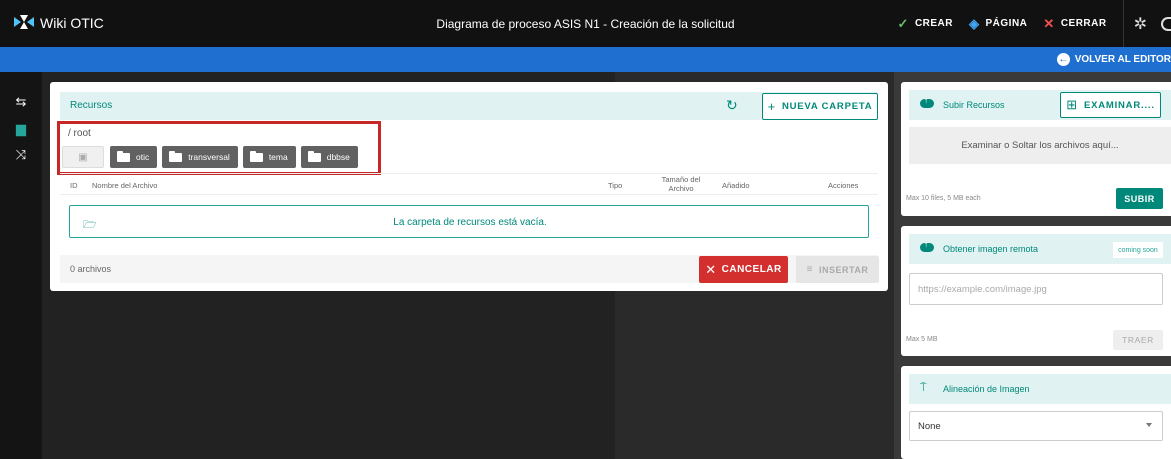  Describe the element at coordinates (923, 388) in the screenshot. I see `align-top-icon: ⍑` at that location.